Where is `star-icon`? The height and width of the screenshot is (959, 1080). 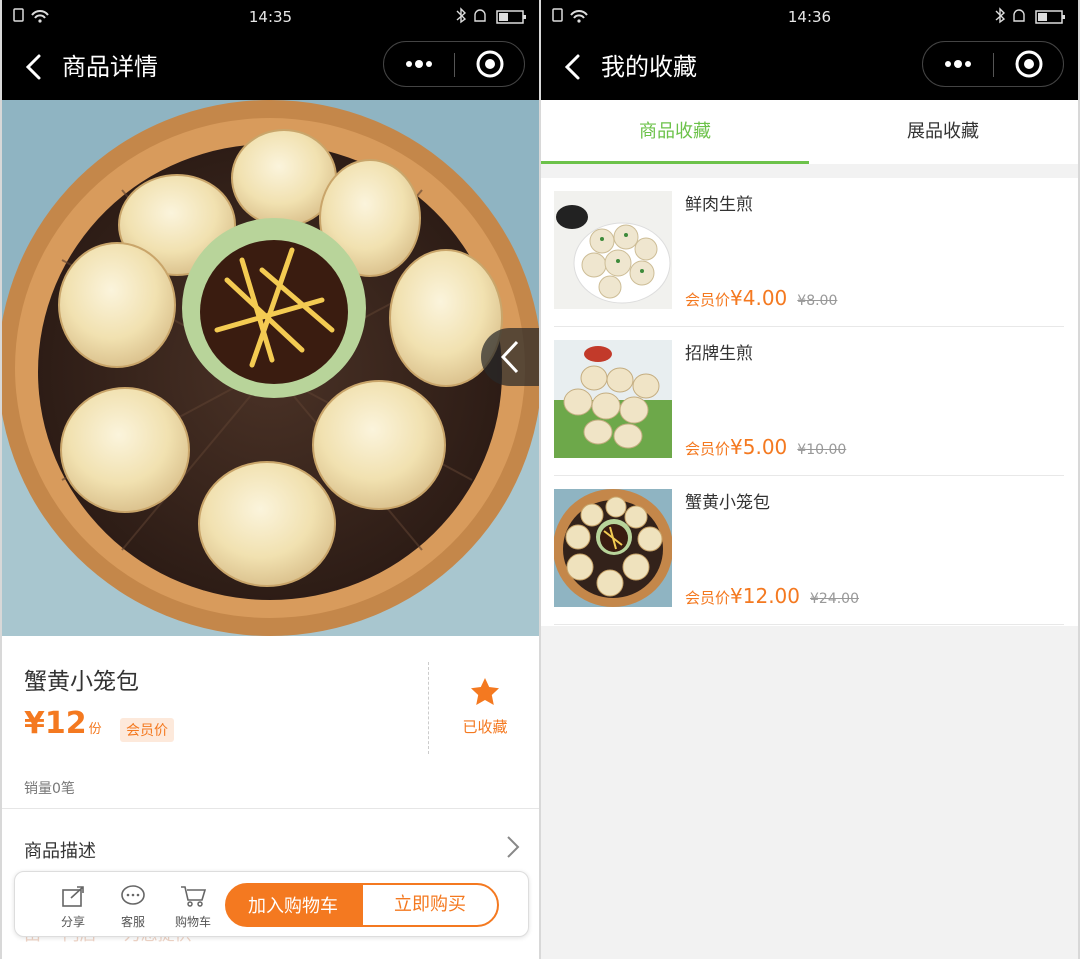 star-icon is located at coordinates (485, 691).